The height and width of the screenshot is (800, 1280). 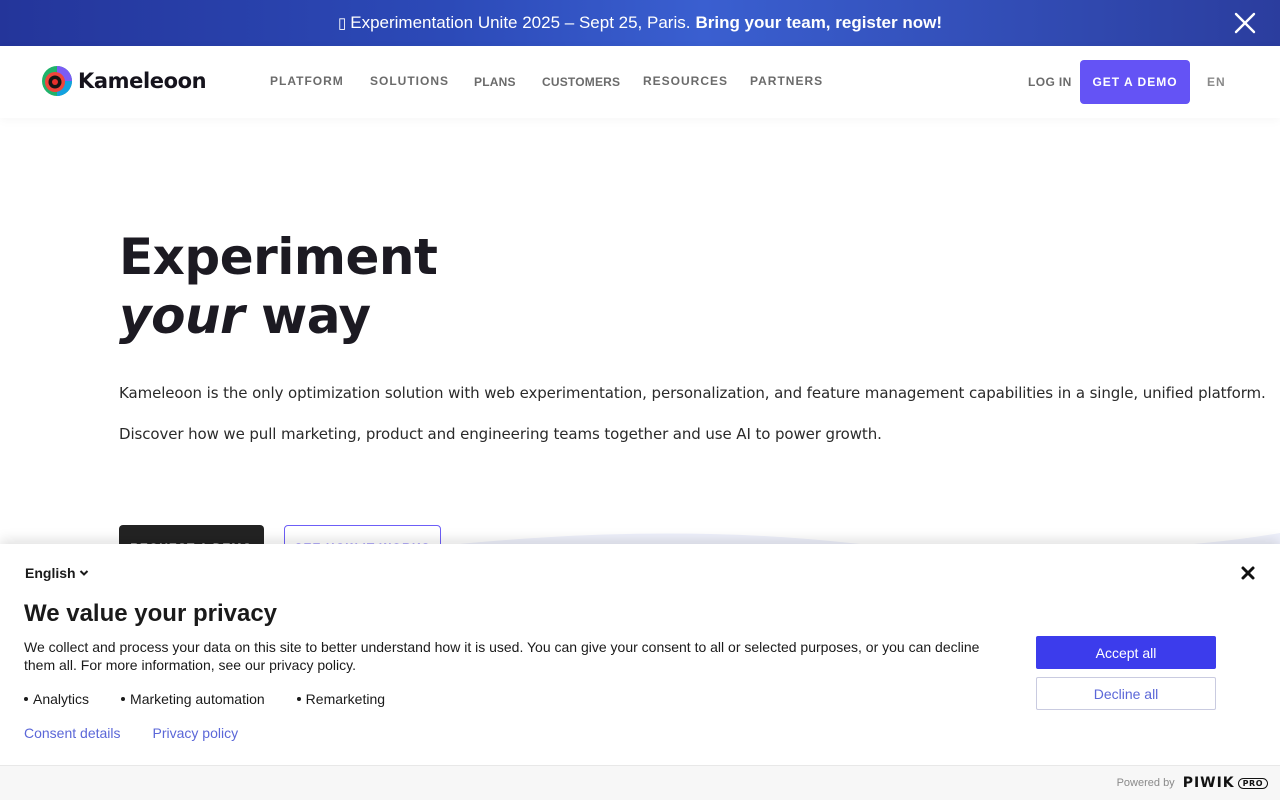 I want to click on logo-wordmark: Kameleoon, so click(x=142, y=81).